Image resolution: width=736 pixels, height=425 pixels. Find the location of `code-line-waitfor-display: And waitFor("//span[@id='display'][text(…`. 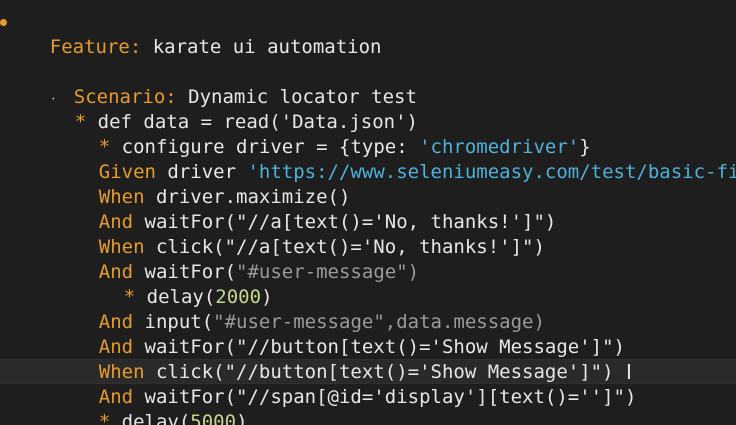

code-line-waitfor-display: And waitFor("//span[@id='display'][text(… is located at coordinates (345, 384).